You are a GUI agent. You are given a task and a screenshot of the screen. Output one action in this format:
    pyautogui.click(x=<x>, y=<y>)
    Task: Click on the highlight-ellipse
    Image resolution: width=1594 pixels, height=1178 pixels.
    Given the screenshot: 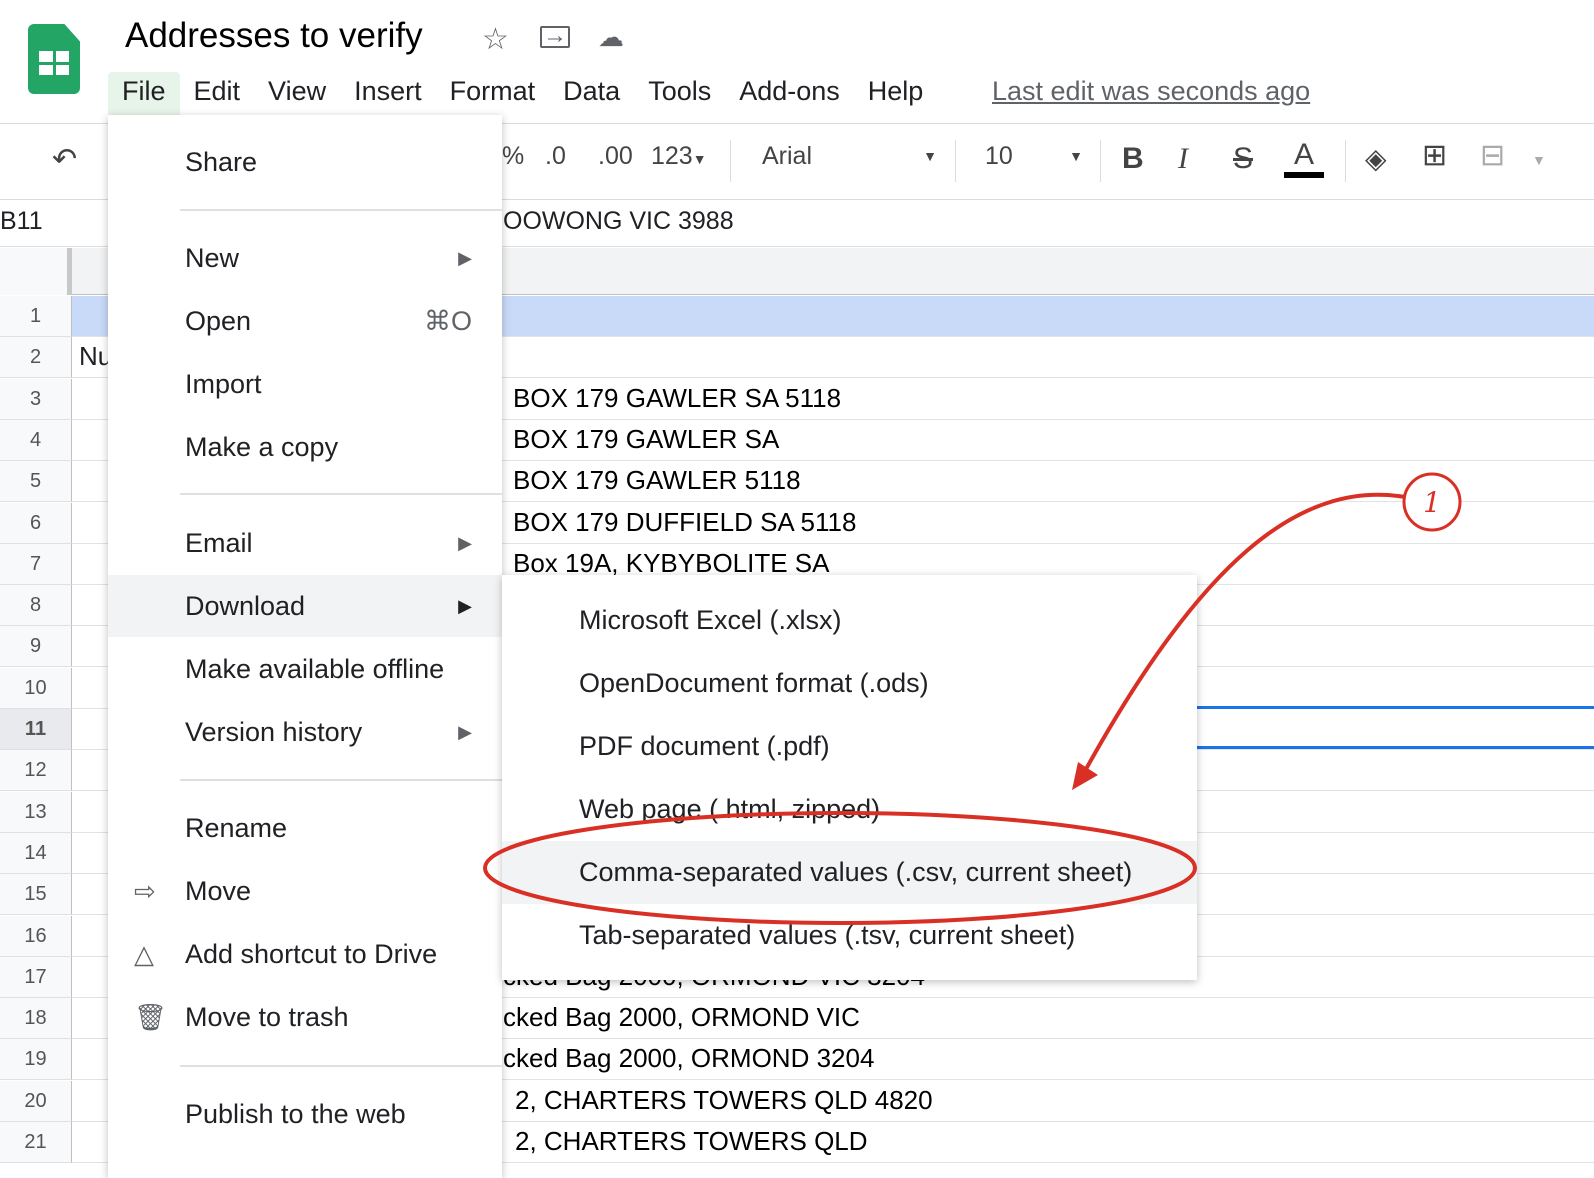 What is the action you would take?
    pyautogui.click(x=840, y=868)
    